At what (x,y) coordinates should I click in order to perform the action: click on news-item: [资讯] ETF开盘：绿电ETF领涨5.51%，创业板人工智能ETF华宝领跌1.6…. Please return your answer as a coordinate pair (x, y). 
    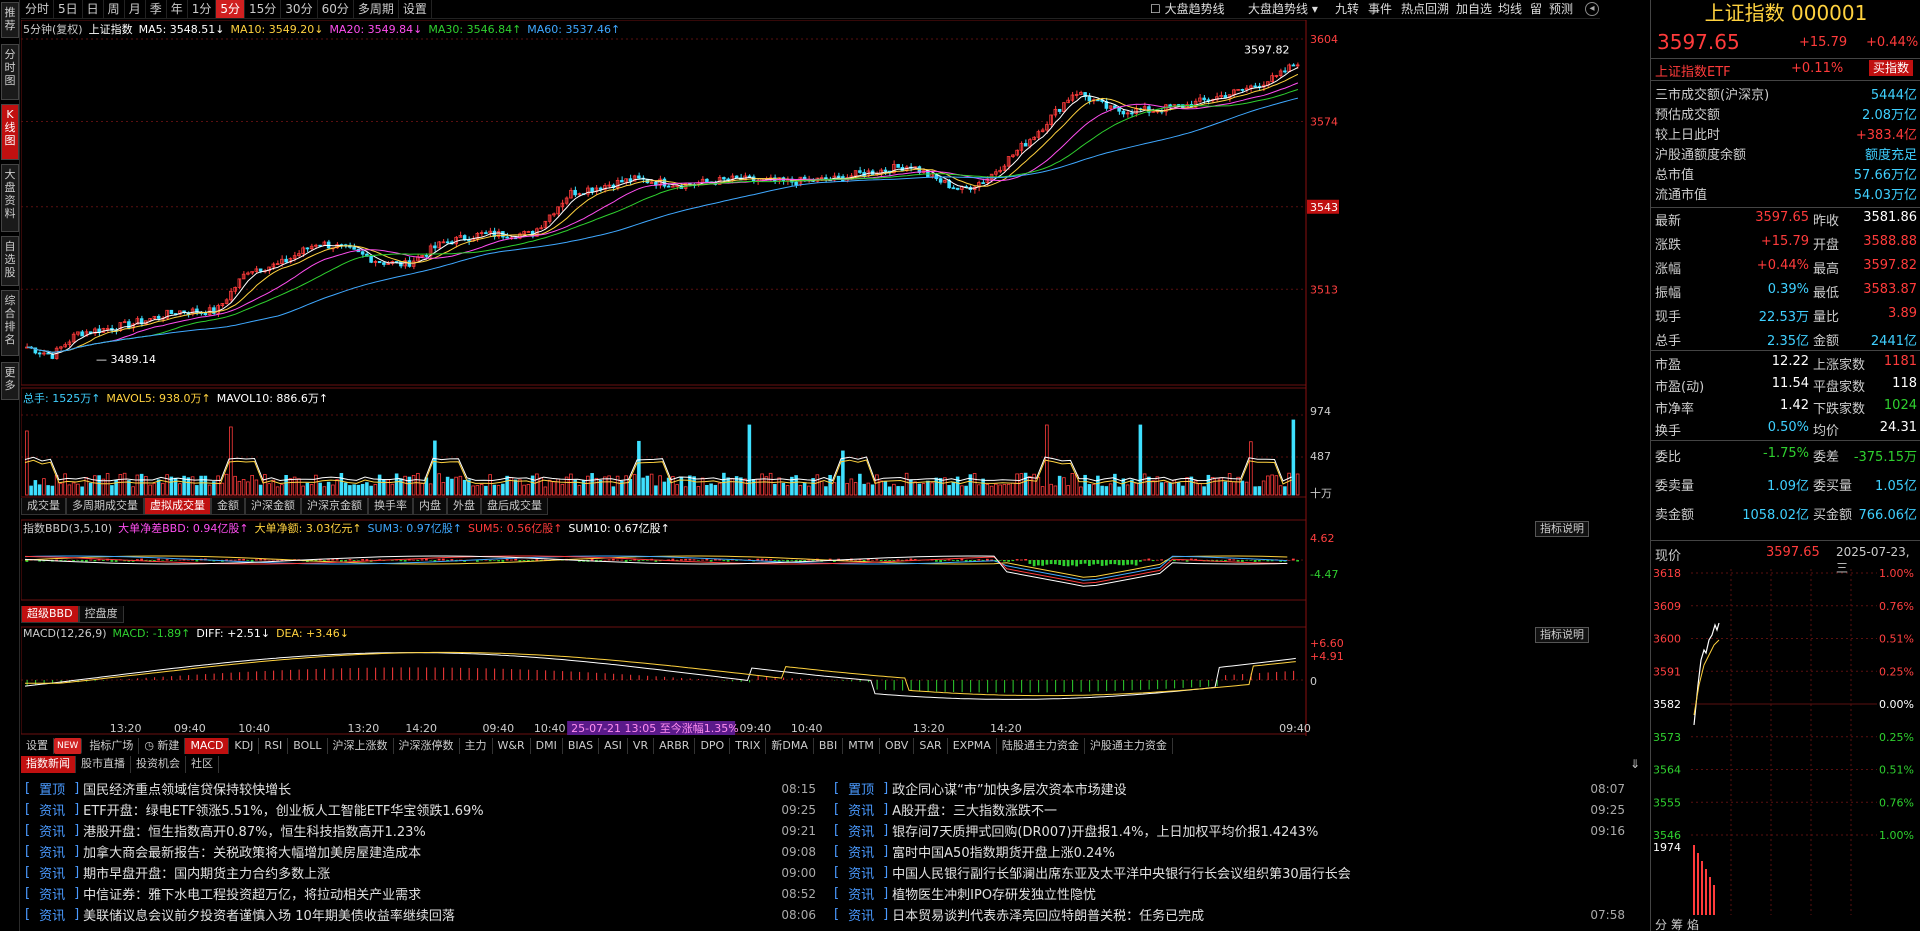
    Looking at the image, I should click on (418, 809).